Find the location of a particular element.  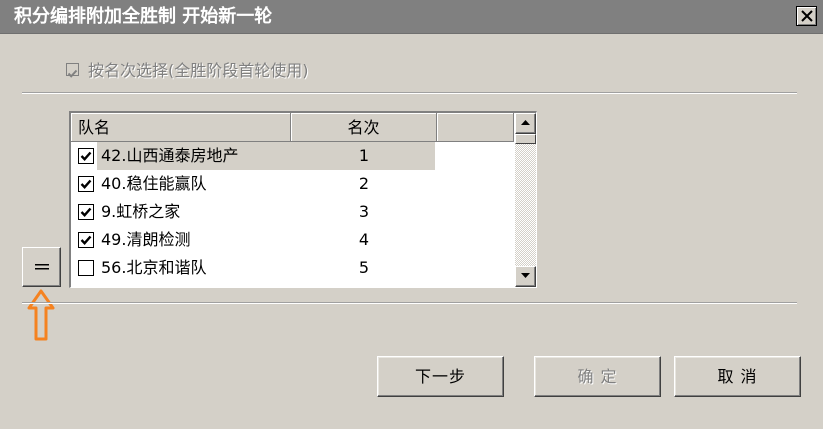

list-row: 56.北京和谐队 5 is located at coordinates (292, 268).